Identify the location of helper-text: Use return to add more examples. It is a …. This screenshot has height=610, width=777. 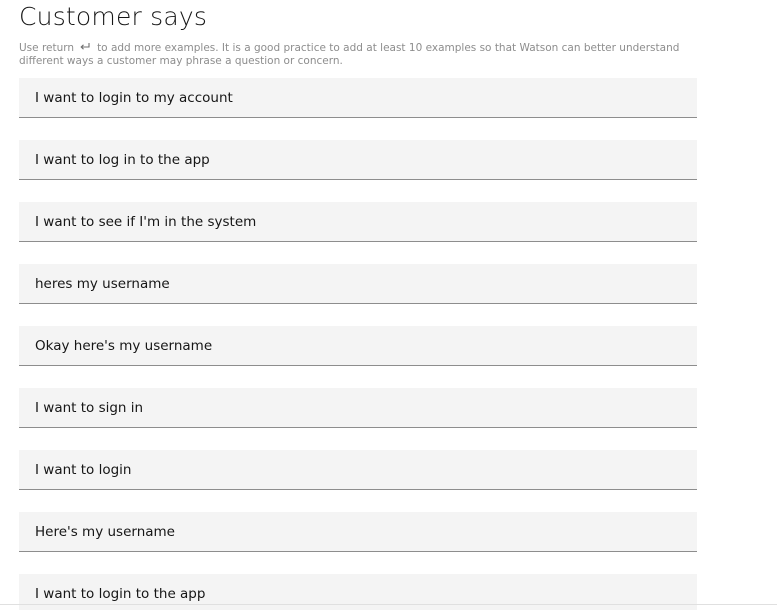
(364, 55).